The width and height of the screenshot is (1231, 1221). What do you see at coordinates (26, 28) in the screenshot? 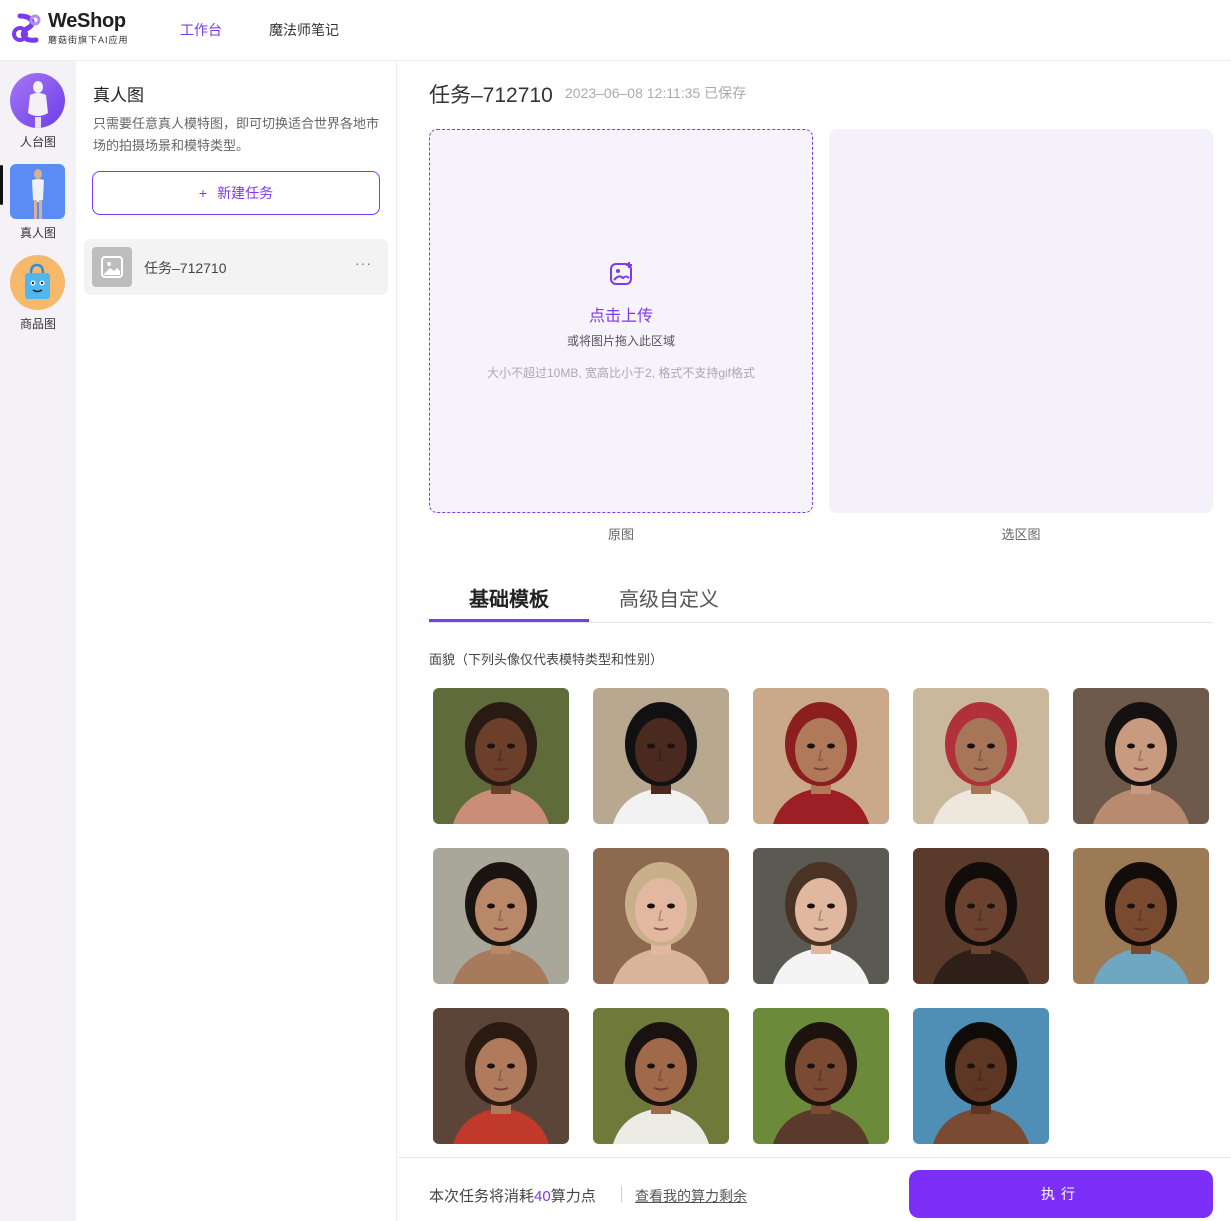
I see `weshop-logo-icon` at bounding box center [26, 28].